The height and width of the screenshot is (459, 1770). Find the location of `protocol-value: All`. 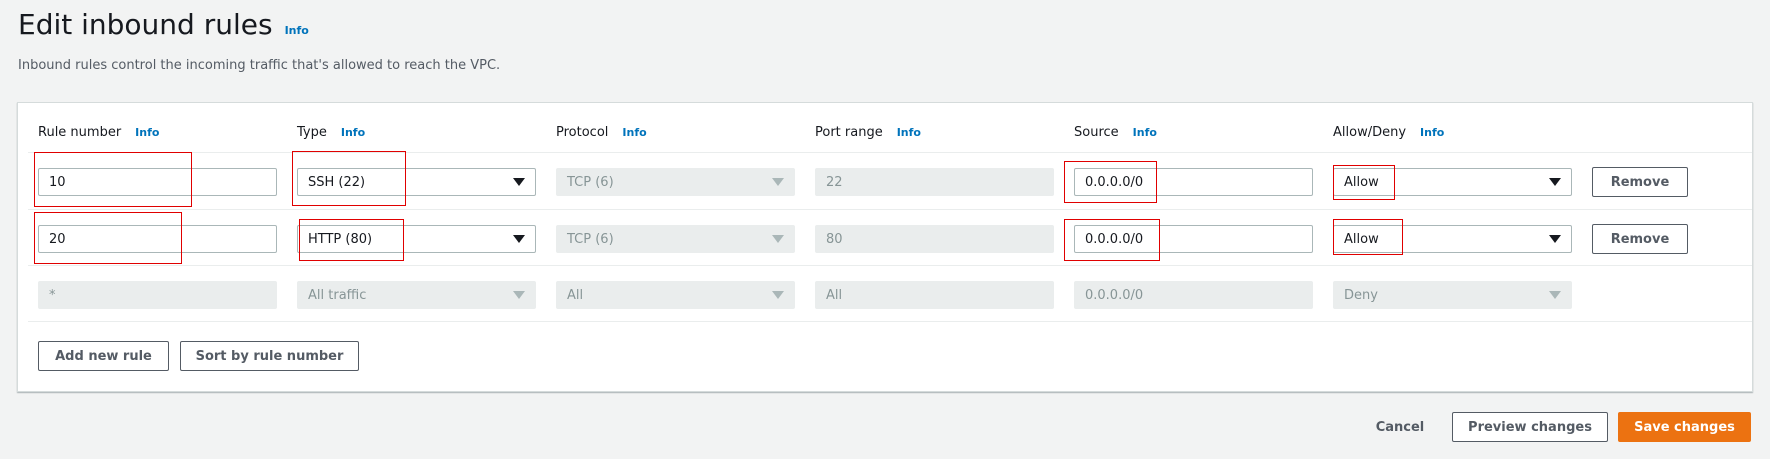

protocol-value: All is located at coordinates (575, 295).